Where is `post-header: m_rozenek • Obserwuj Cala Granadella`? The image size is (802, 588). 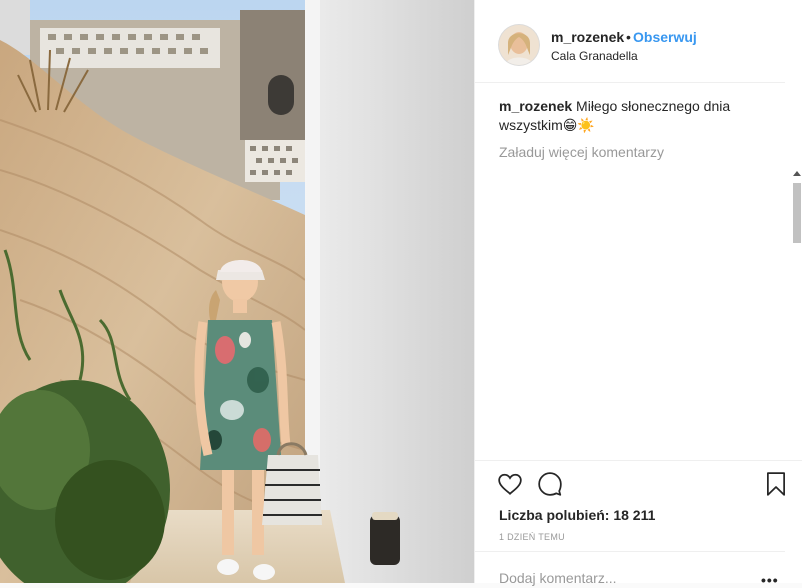
post-header: m_rozenek • Obserwuj Cala Granadella is located at coordinates (630, 44).